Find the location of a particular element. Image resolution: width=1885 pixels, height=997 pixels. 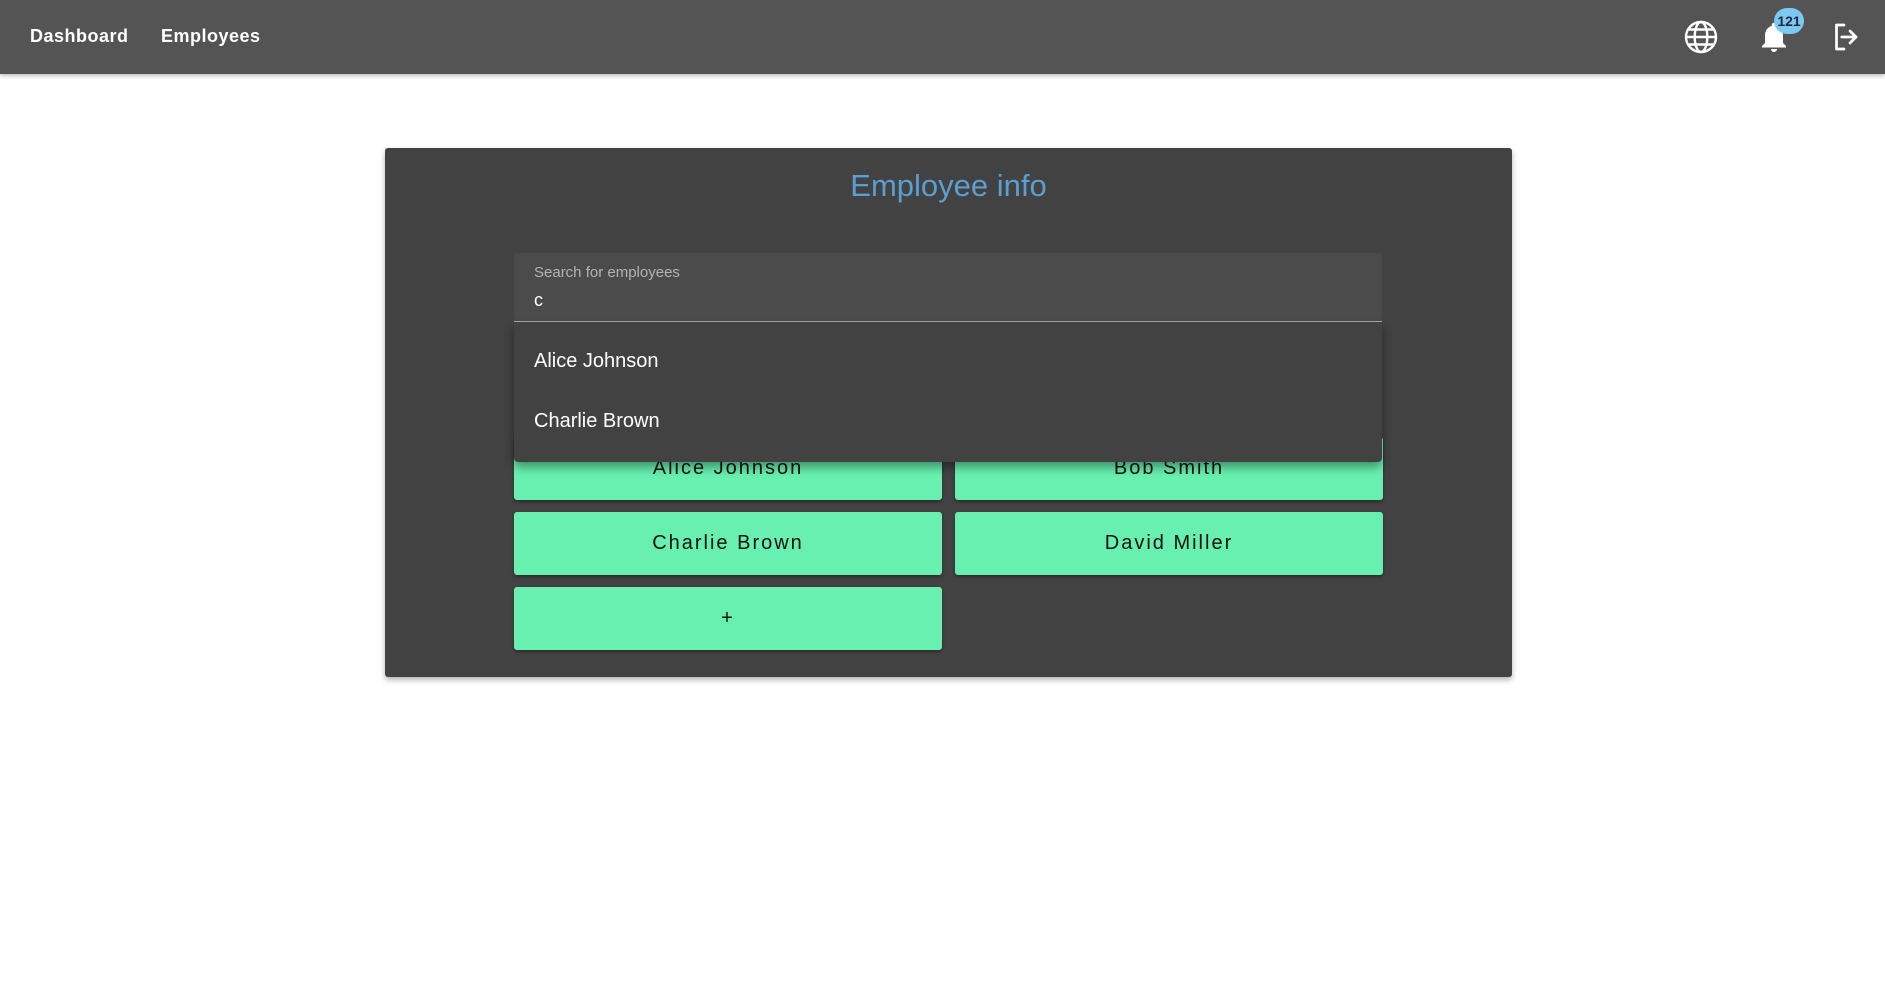

search-input is located at coordinates (944, 300).